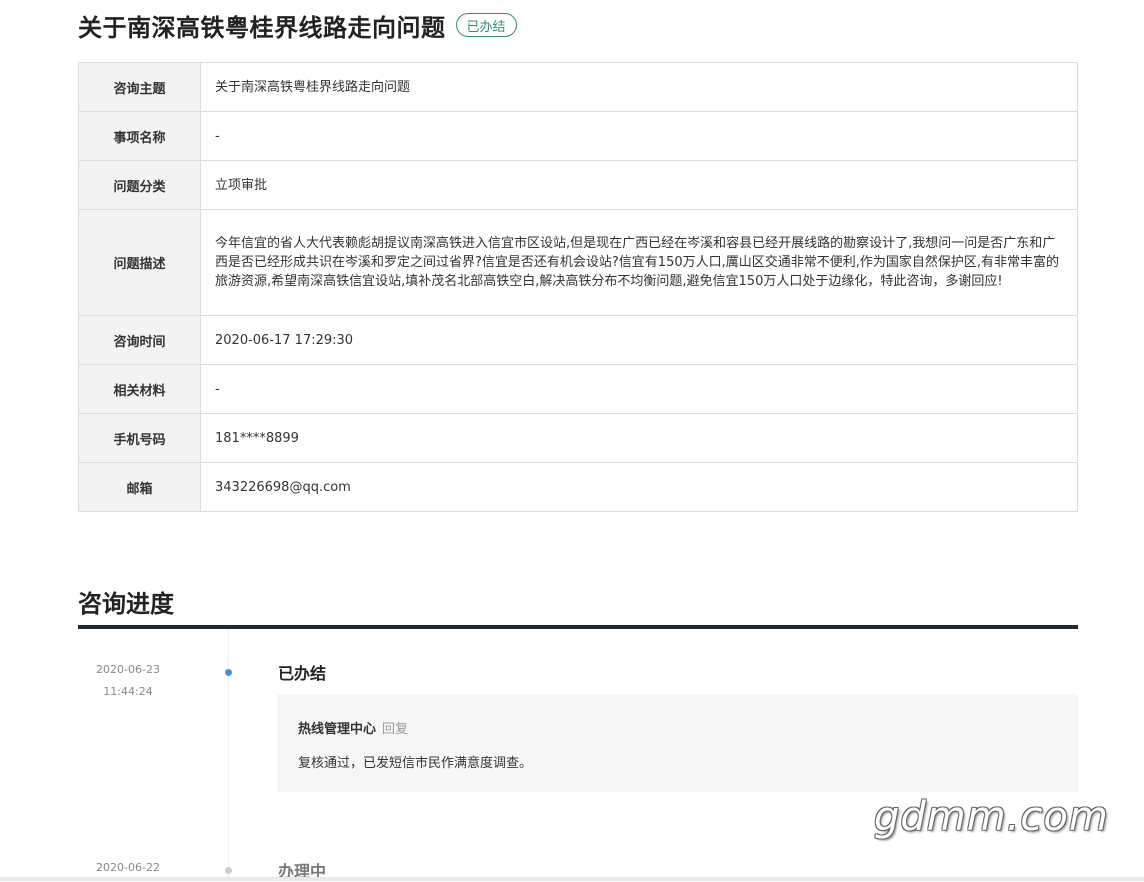  I want to click on detail-row-item-name: 事项名称 -, so click(578, 136).